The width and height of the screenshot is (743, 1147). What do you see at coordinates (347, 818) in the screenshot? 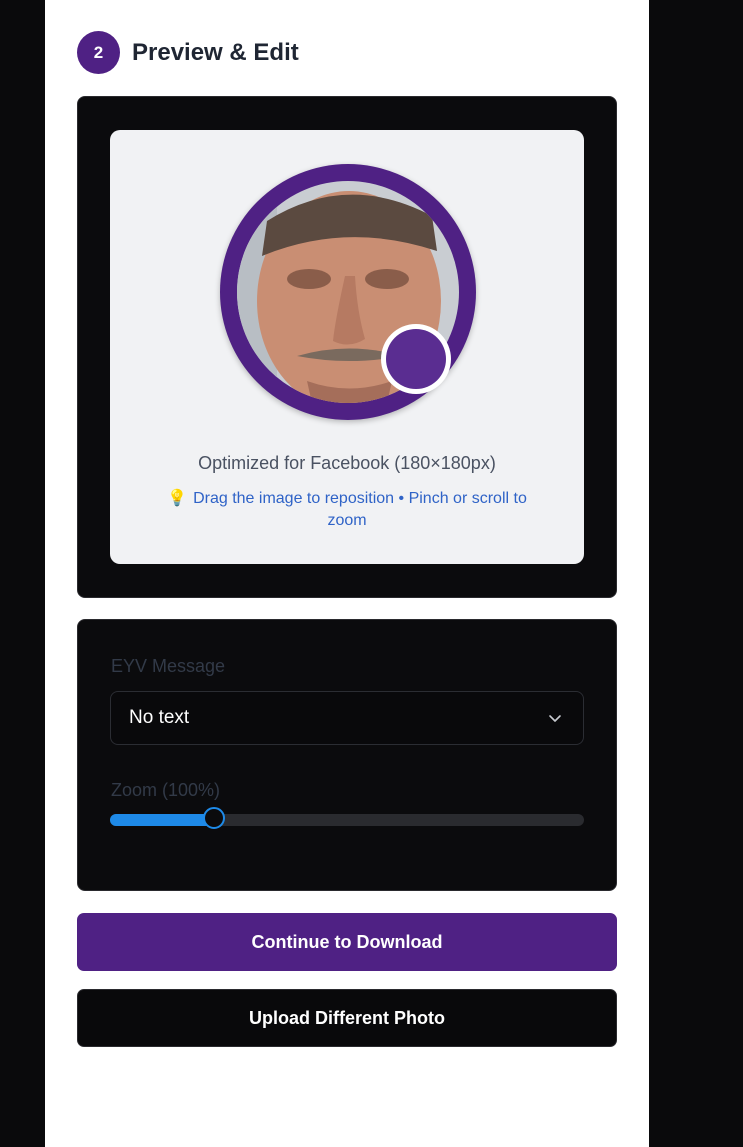
I see `zoom-slider` at bounding box center [347, 818].